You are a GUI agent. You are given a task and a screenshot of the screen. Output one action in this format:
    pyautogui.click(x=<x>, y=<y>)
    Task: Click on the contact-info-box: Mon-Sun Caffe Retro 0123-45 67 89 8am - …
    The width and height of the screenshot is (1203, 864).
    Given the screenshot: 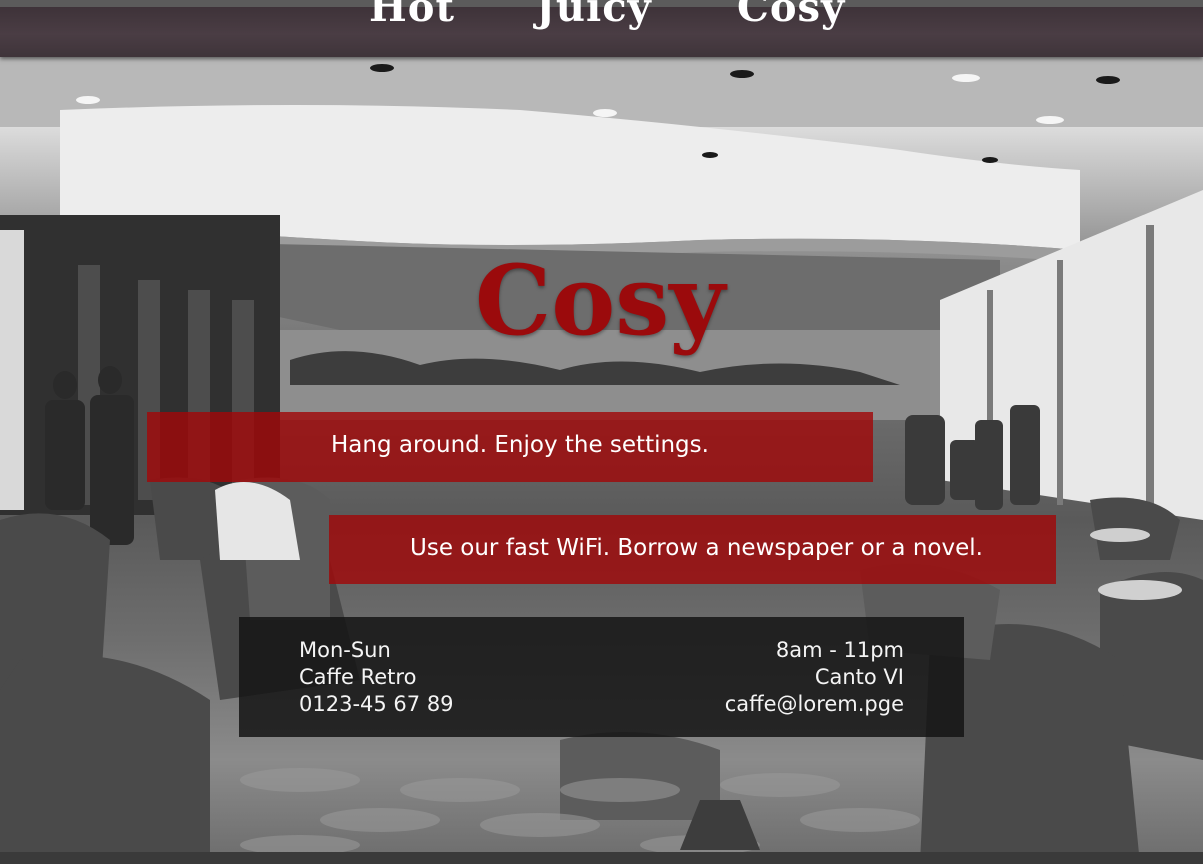 What is the action you would take?
    pyautogui.click(x=601, y=677)
    